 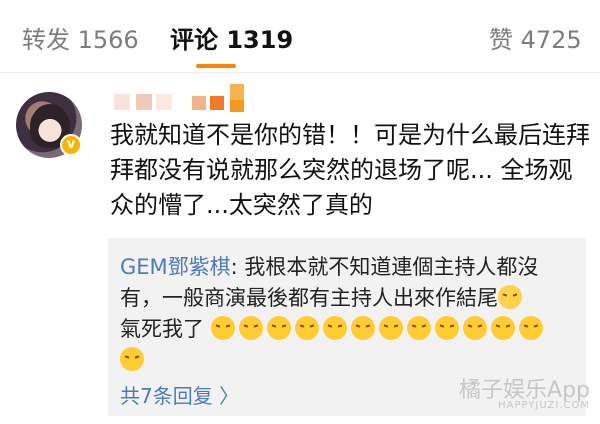 I want to click on tabs-divider, so click(x=300, y=72).